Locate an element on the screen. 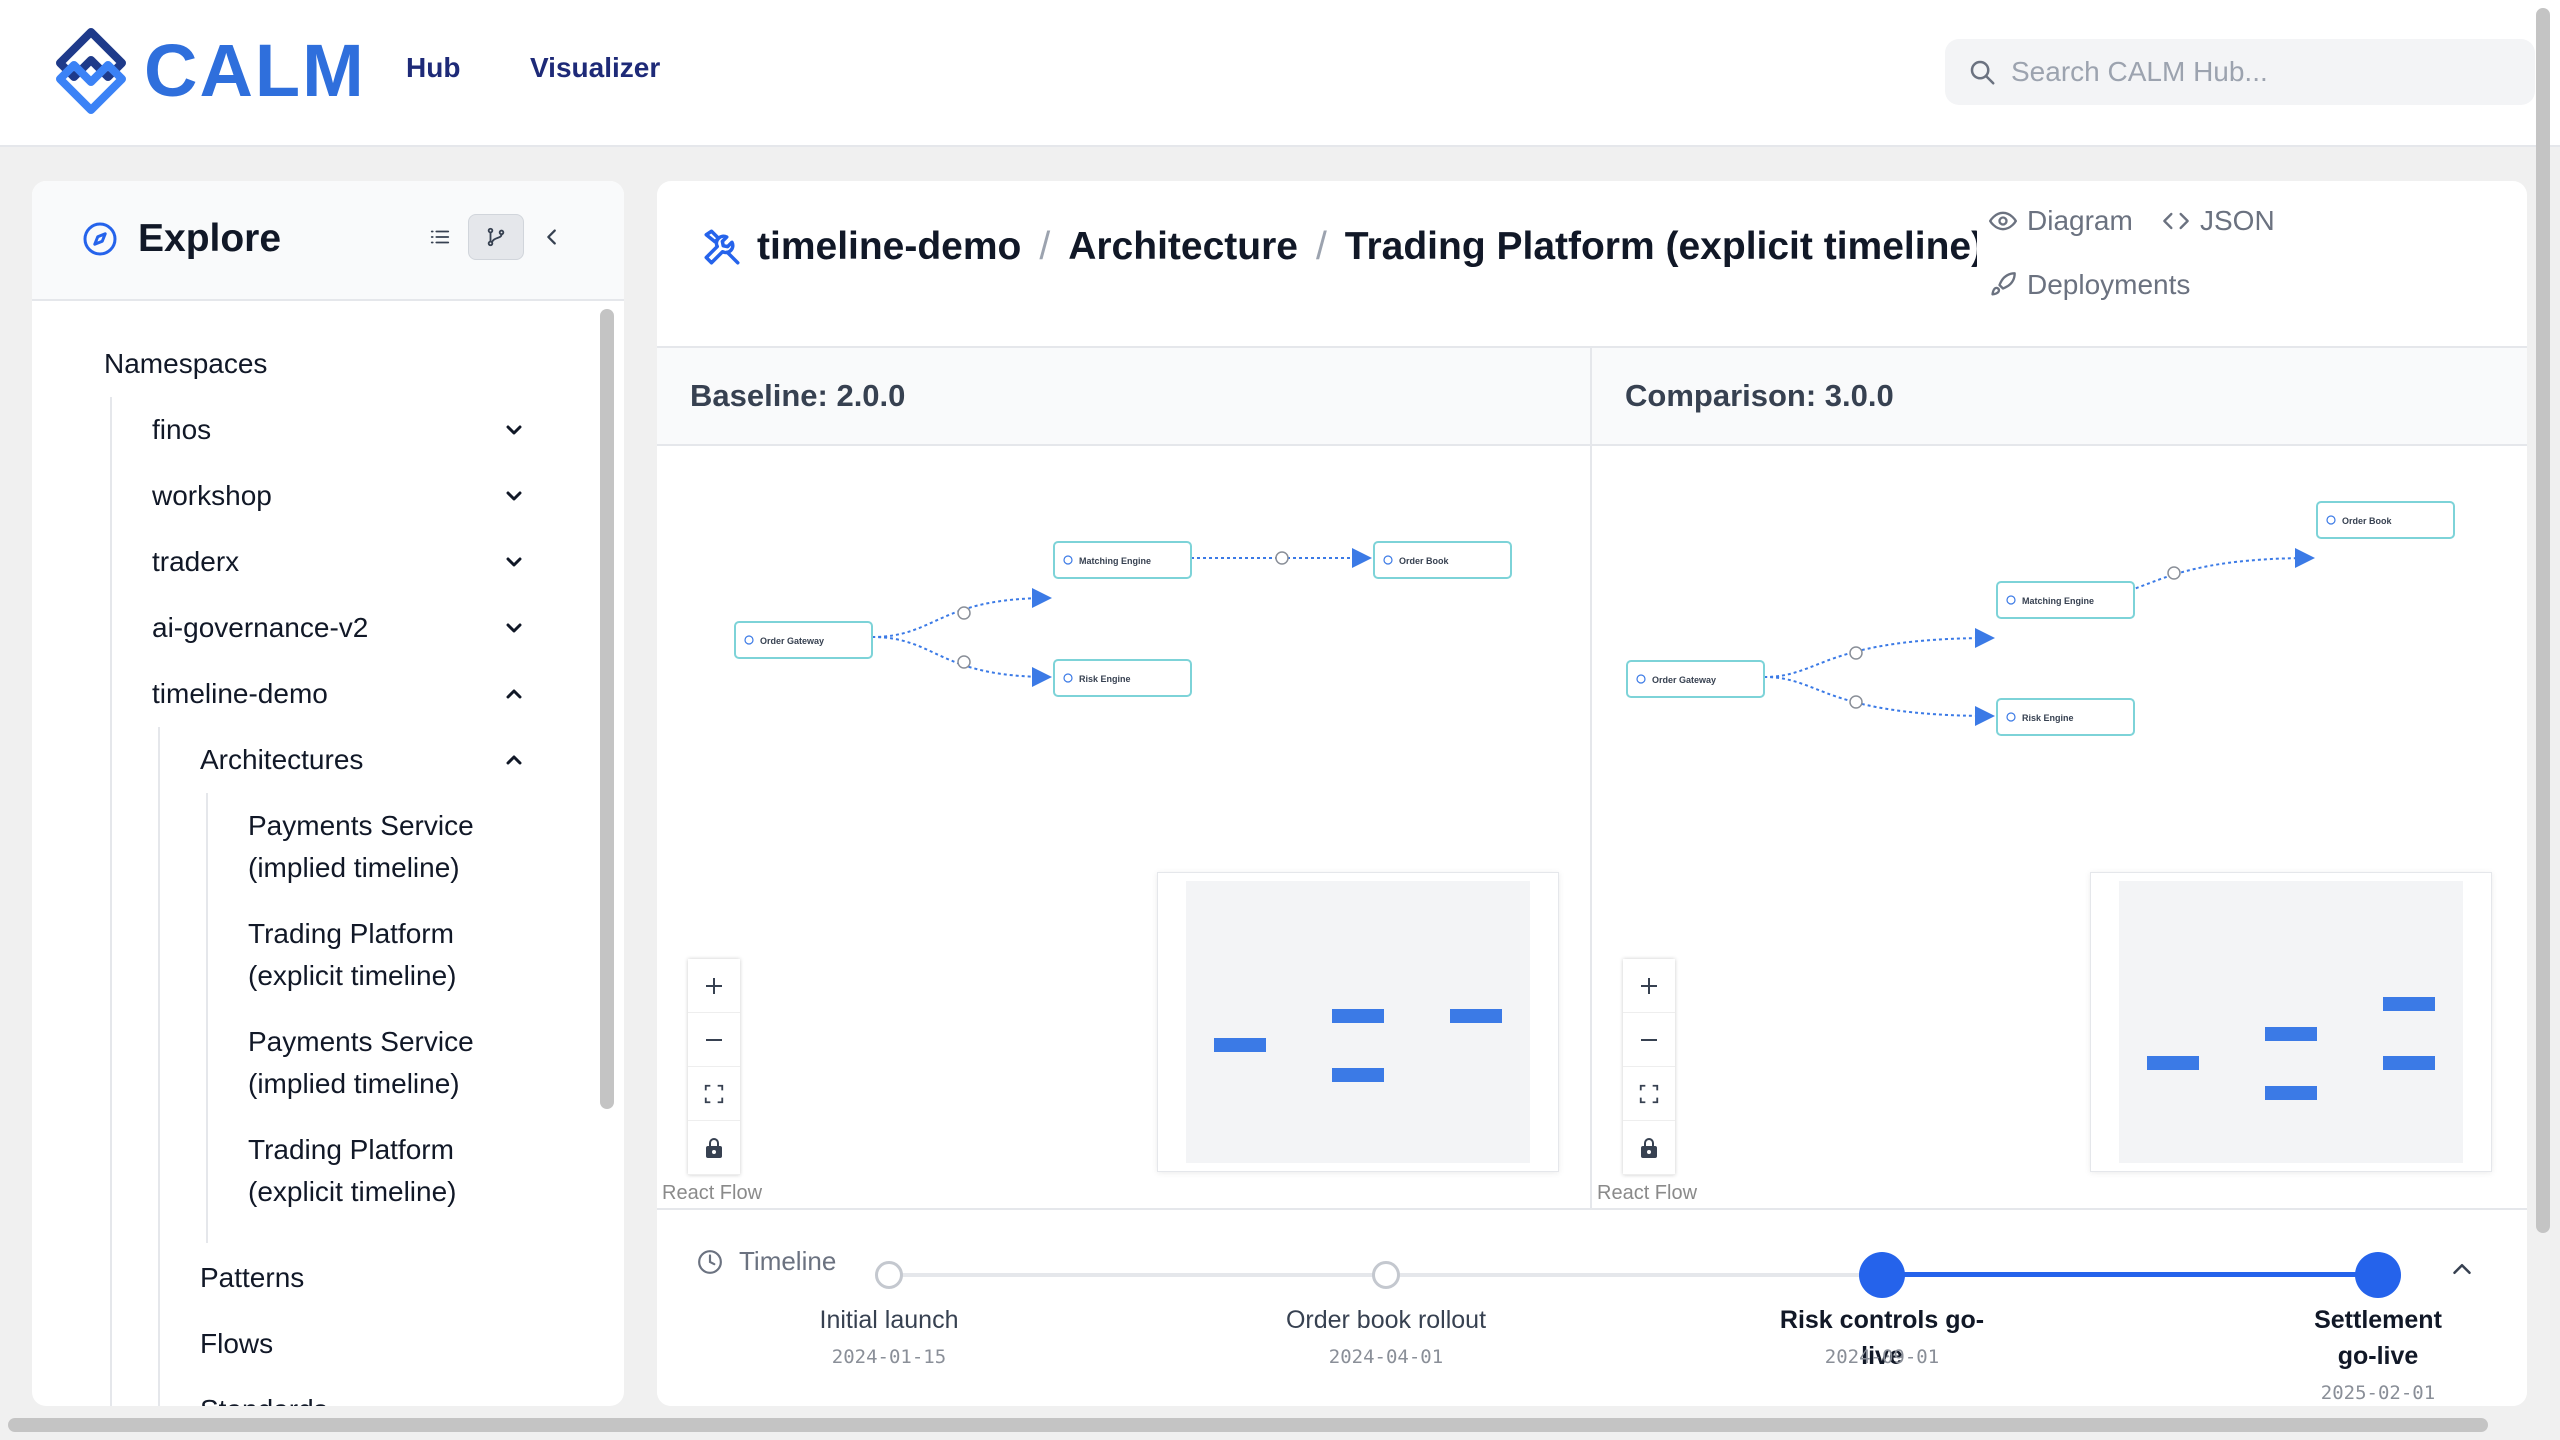  moment-name: Initial launch is located at coordinates (889, 1320).